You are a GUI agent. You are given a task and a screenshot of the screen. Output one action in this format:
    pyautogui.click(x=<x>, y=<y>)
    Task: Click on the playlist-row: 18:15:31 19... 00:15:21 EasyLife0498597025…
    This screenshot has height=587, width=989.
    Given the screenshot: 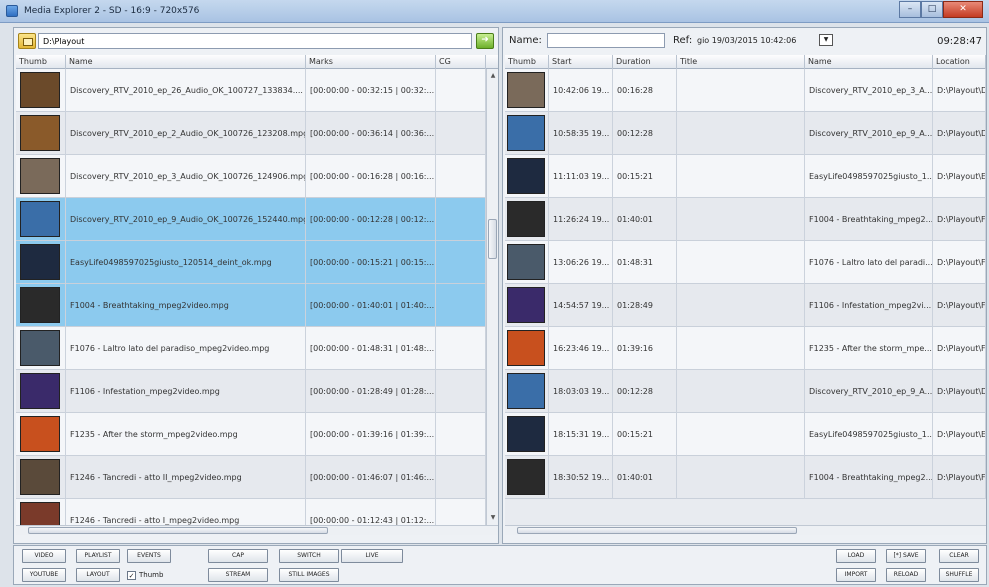 What is the action you would take?
    pyautogui.click(x=745, y=434)
    